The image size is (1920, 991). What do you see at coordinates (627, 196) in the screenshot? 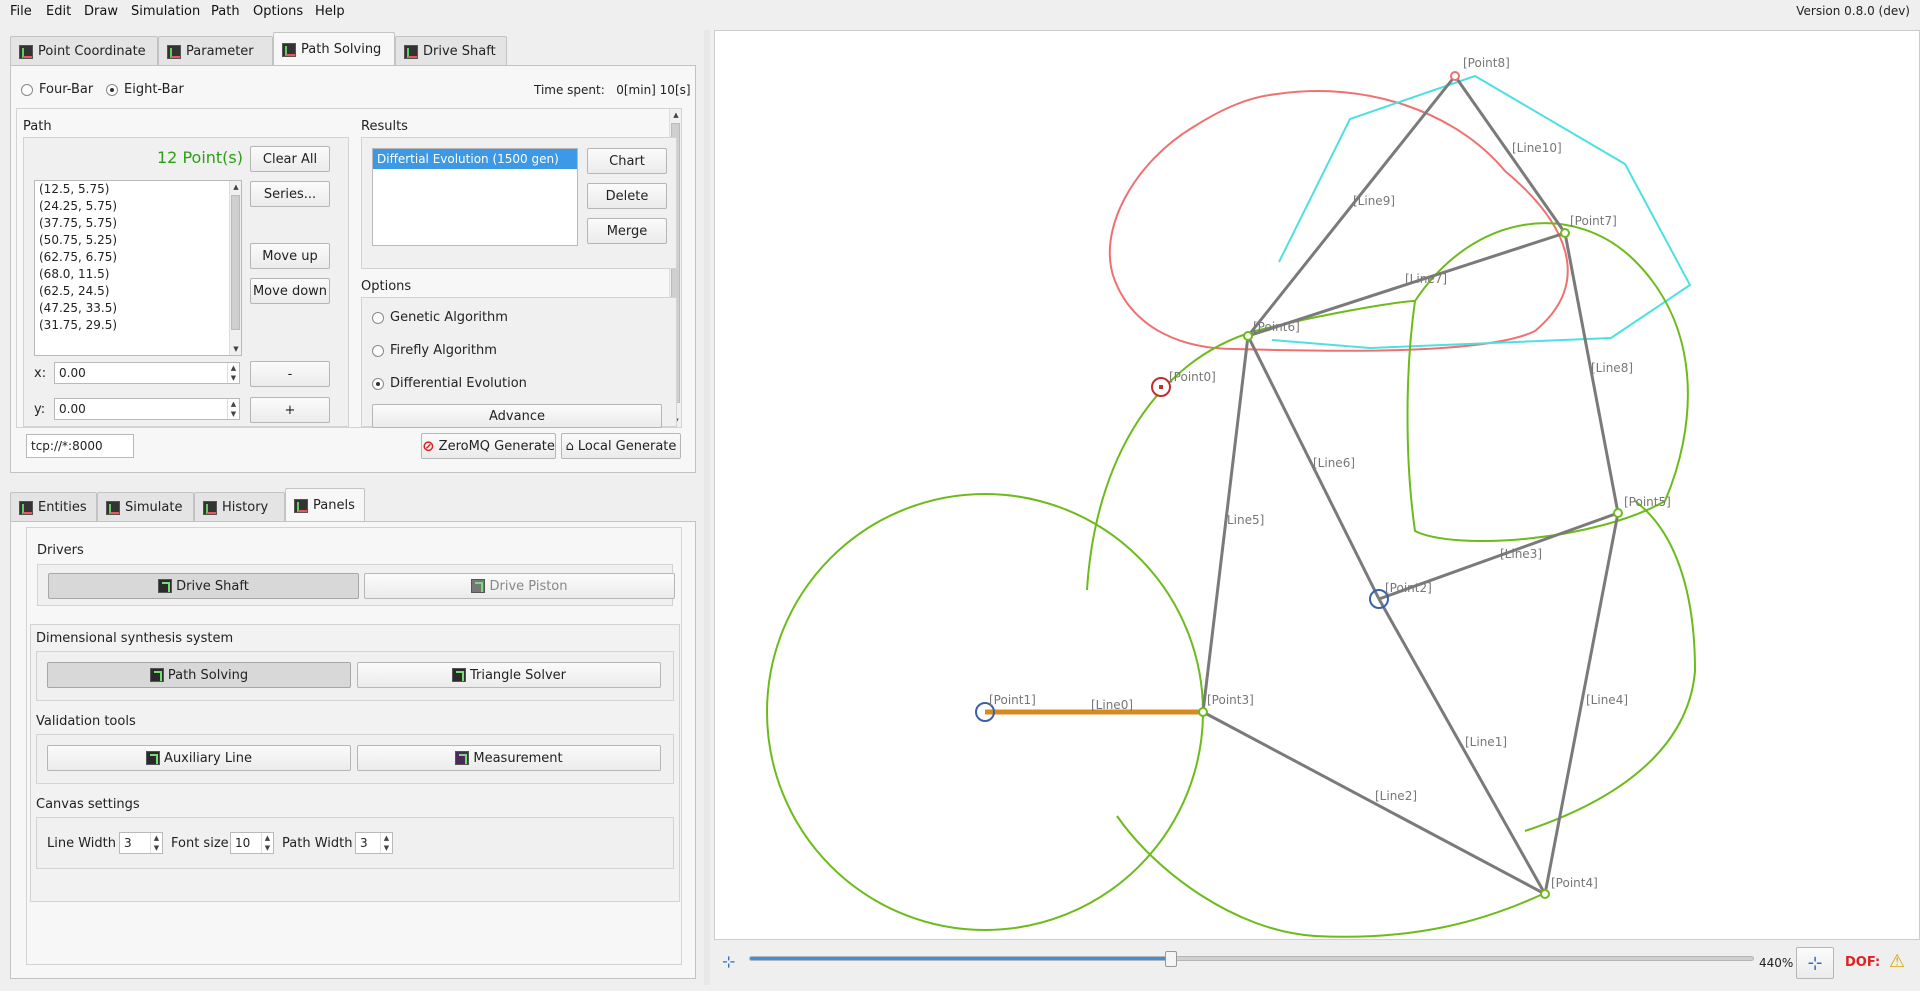
I see `delete-button: Delete` at bounding box center [627, 196].